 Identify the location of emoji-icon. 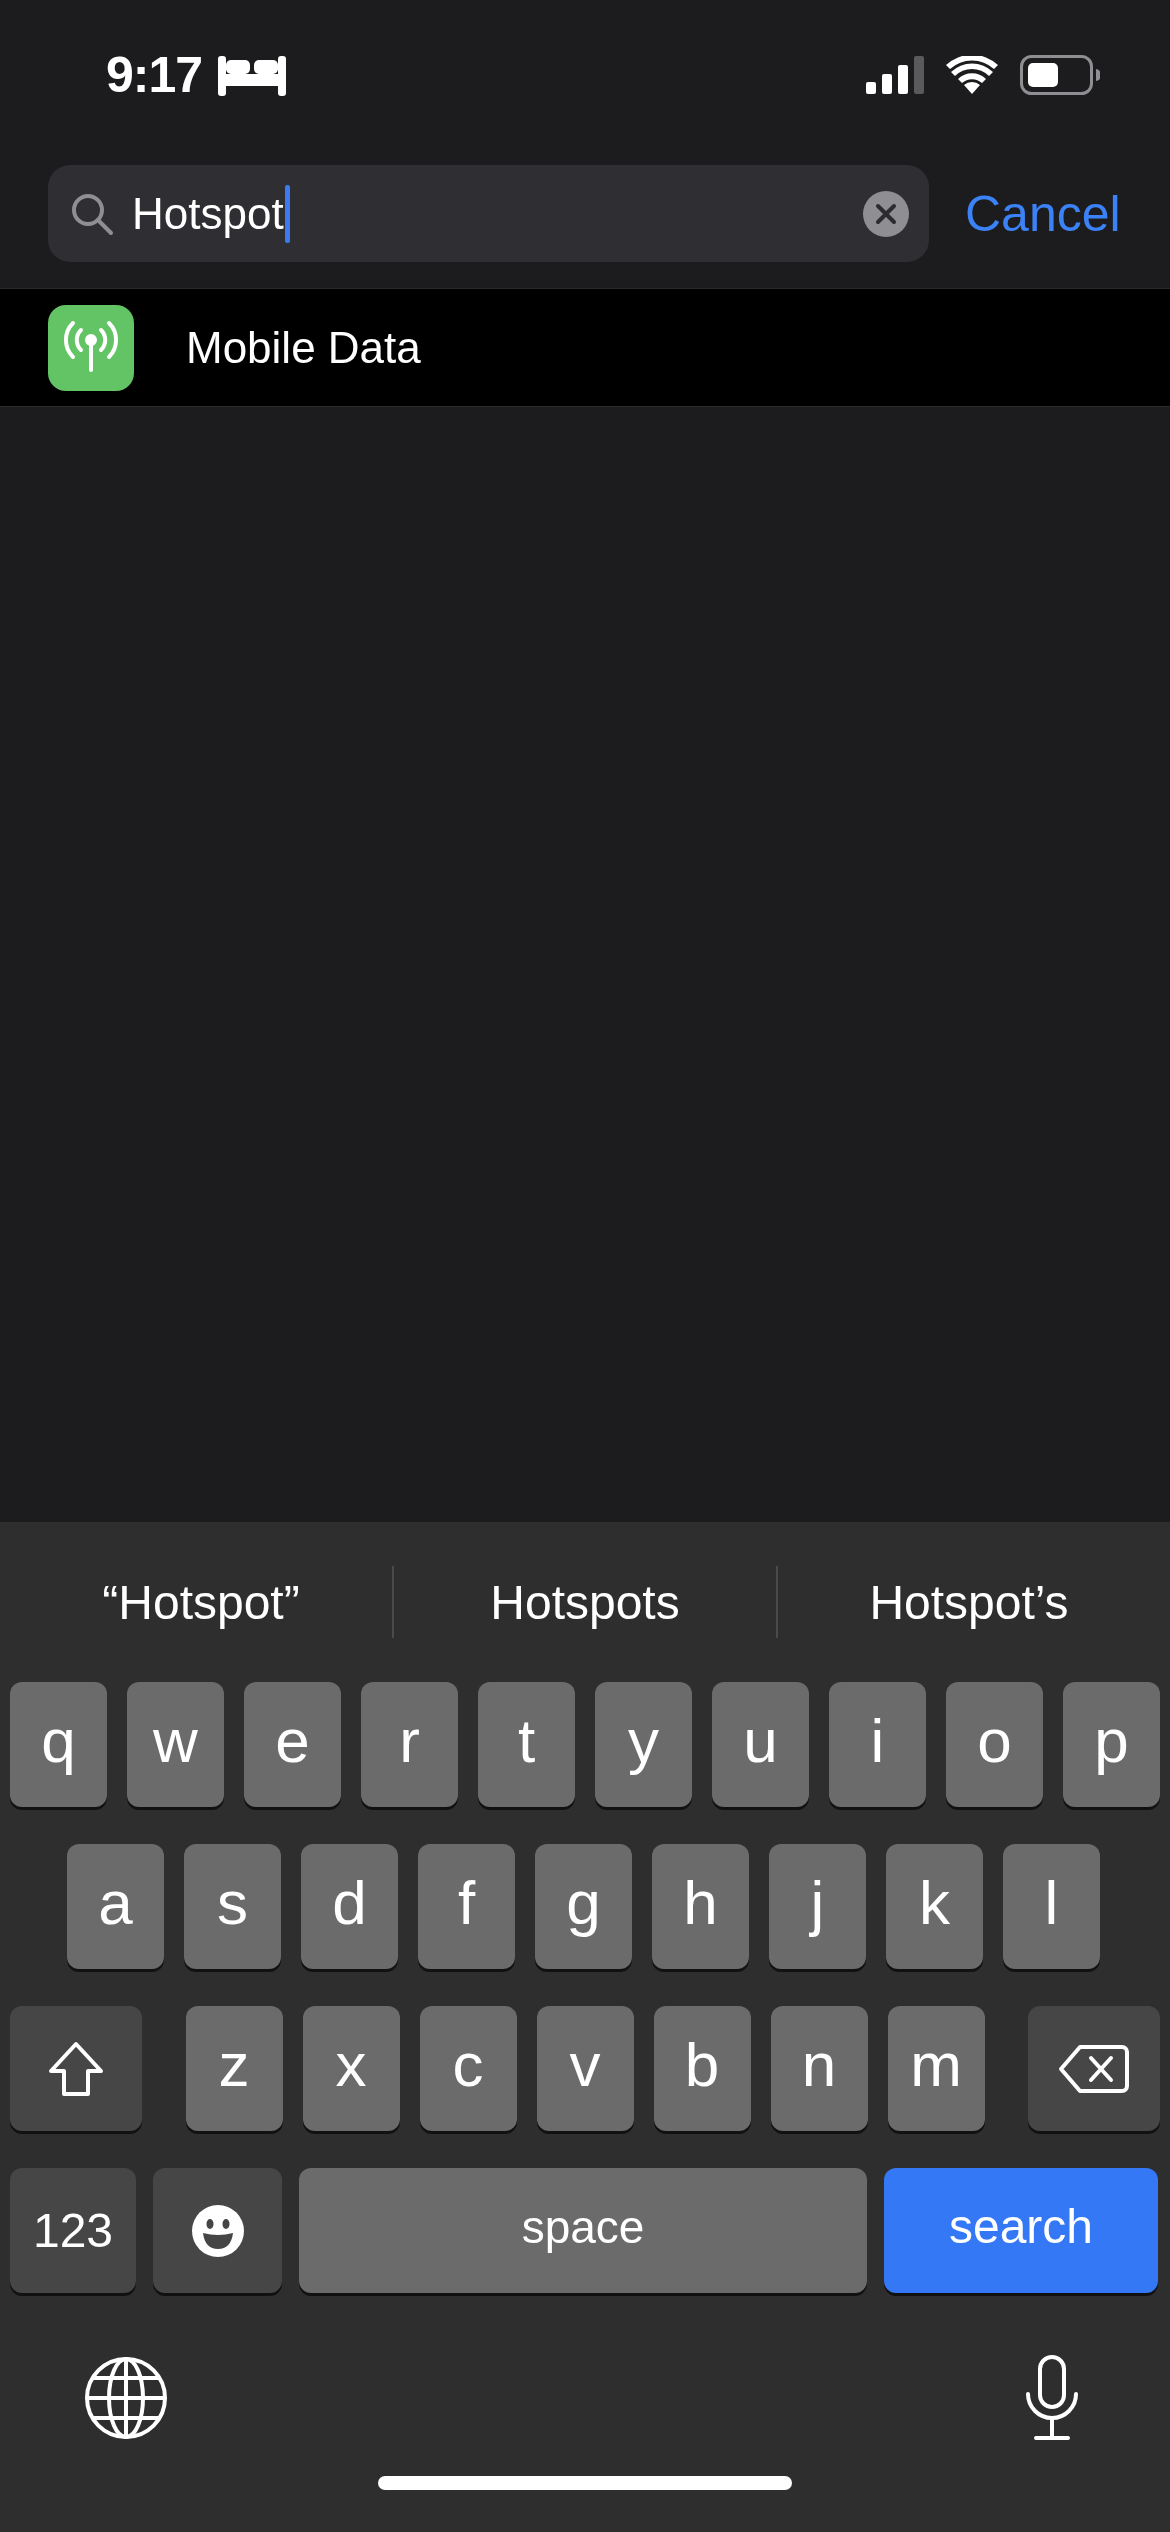
(217, 2230).